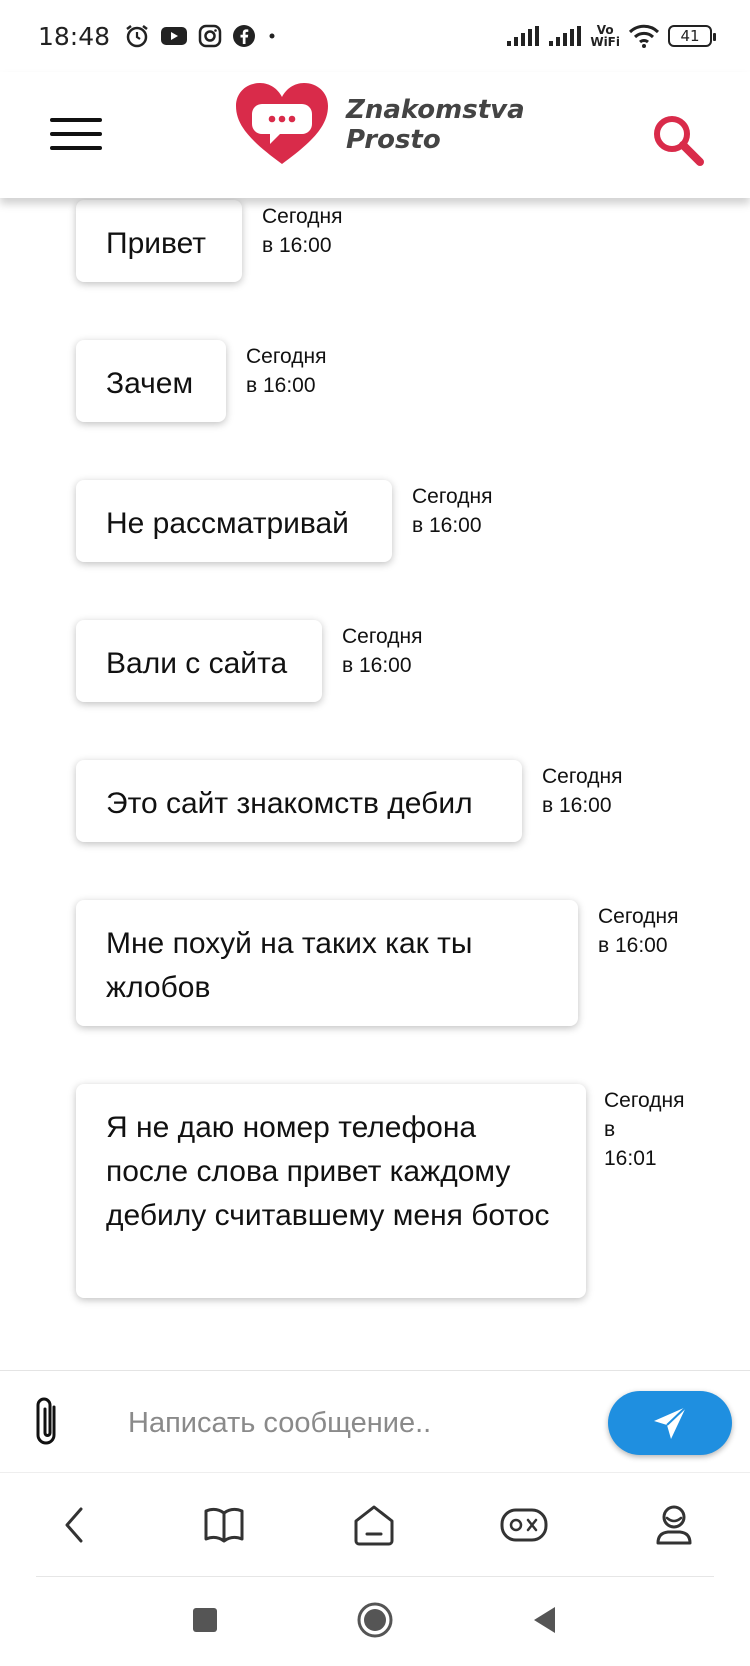 Image resolution: width=750 pixels, height=1666 pixels. I want to click on search-button, so click(678, 140).